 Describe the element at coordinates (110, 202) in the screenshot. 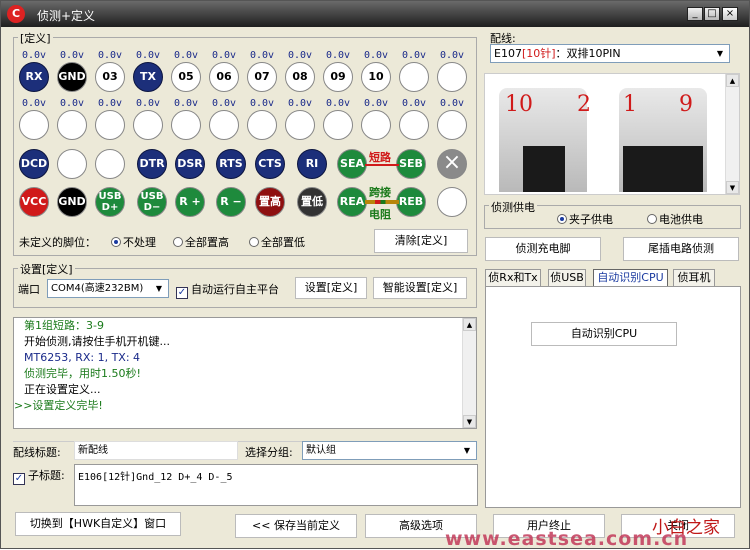

I see `pin-usb-dplus: USB D+` at that location.